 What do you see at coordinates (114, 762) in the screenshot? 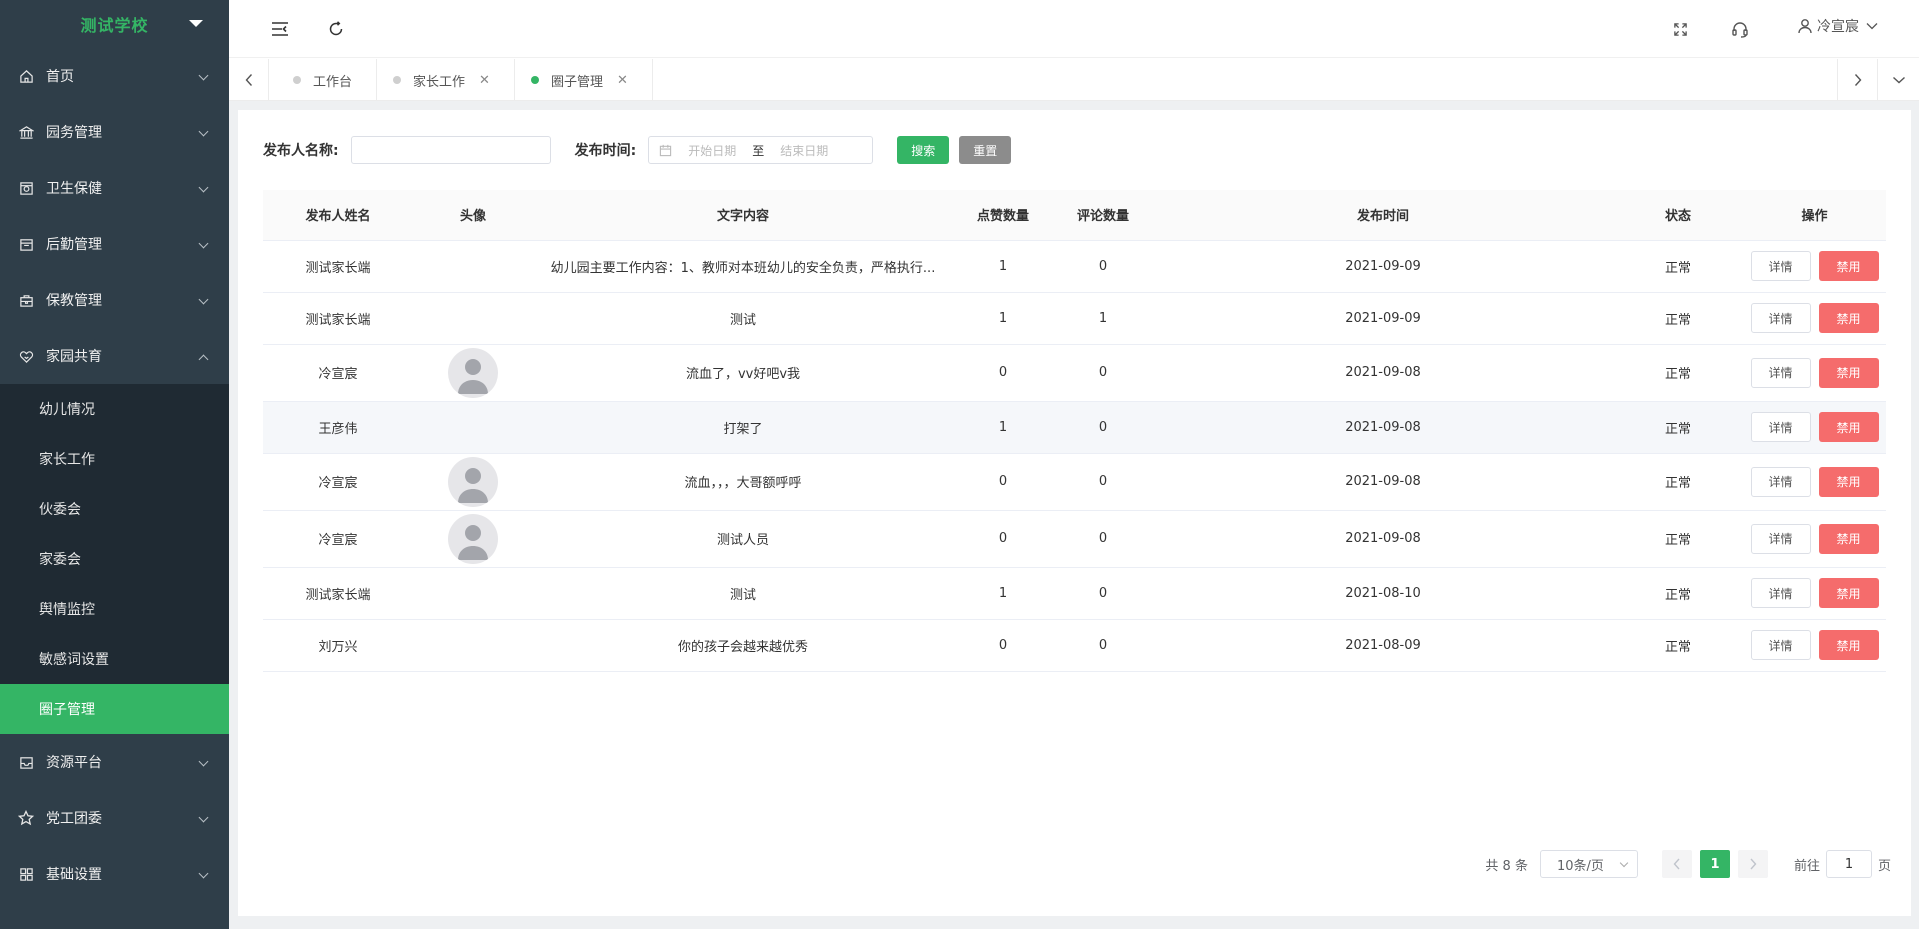
I see `sidebar-item-resources: 资源平台` at bounding box center [114, 762].